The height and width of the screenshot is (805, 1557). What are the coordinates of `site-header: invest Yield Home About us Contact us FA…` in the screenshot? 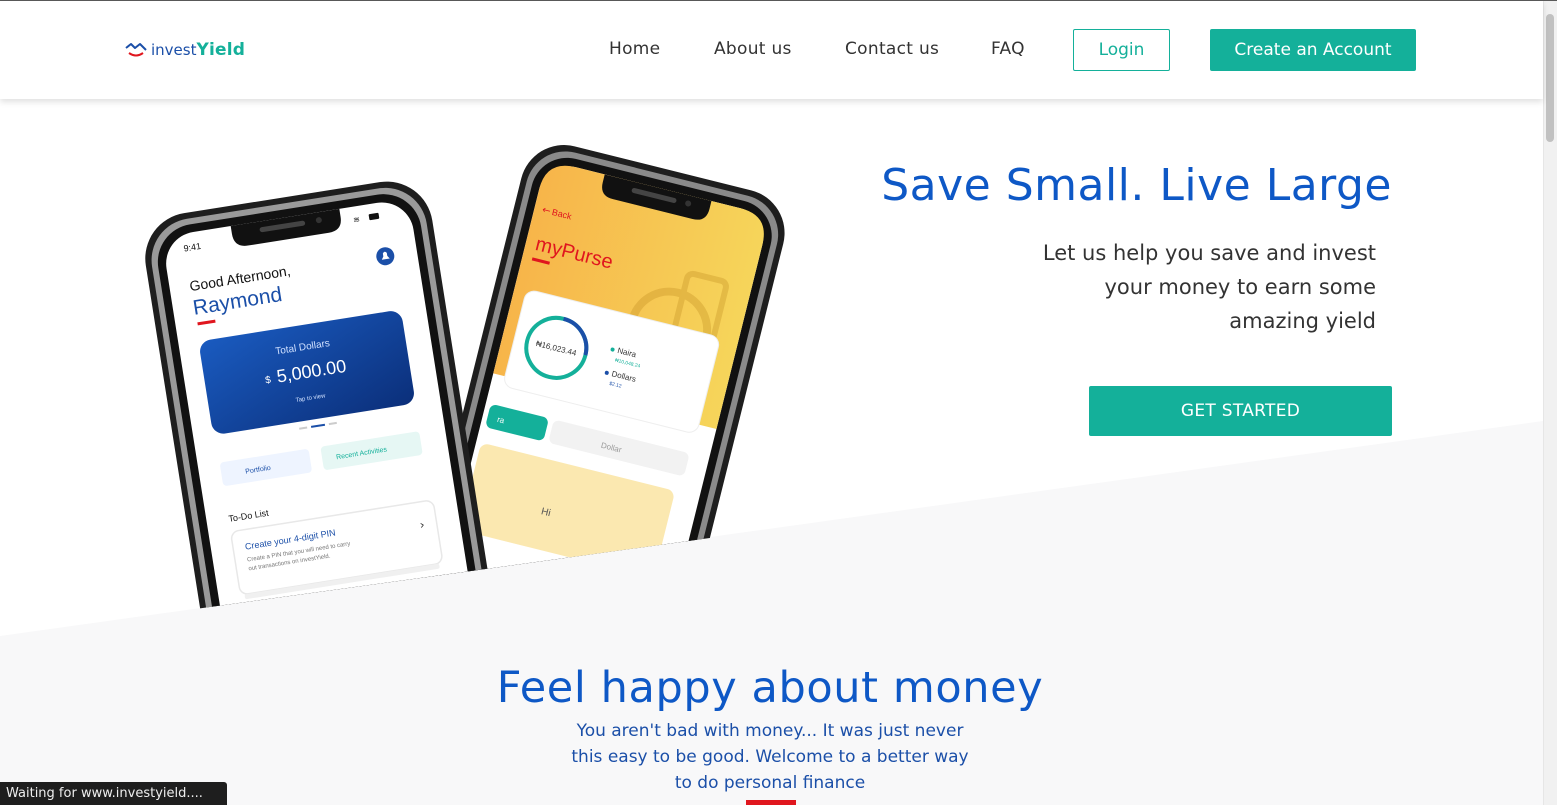 It's located at (771, 50).